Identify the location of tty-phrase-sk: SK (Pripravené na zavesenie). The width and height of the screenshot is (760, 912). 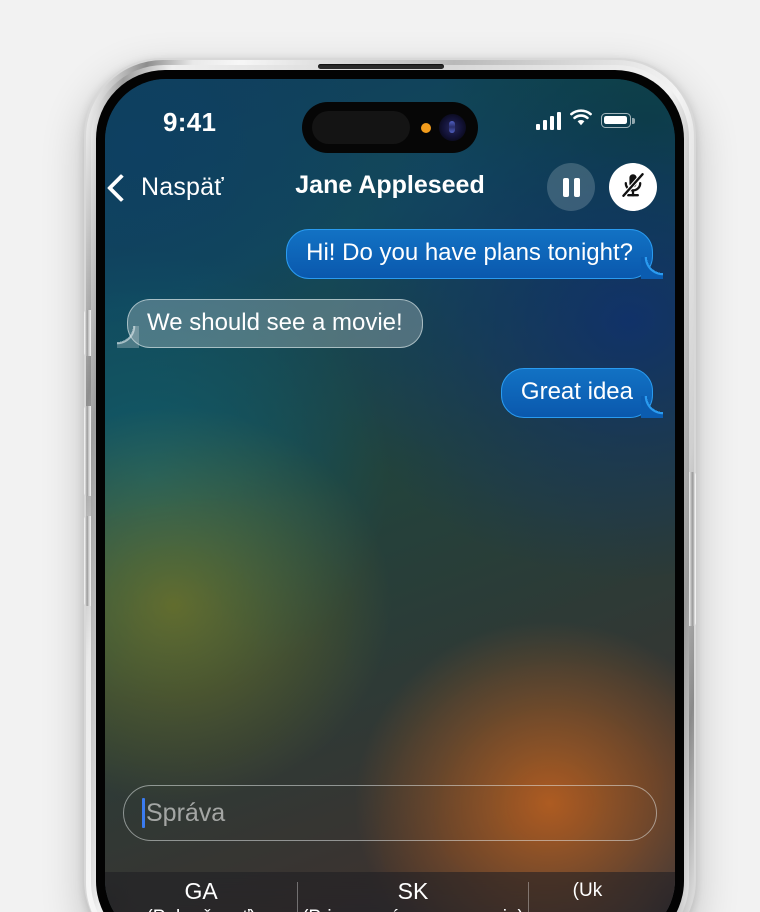
(412, 892).